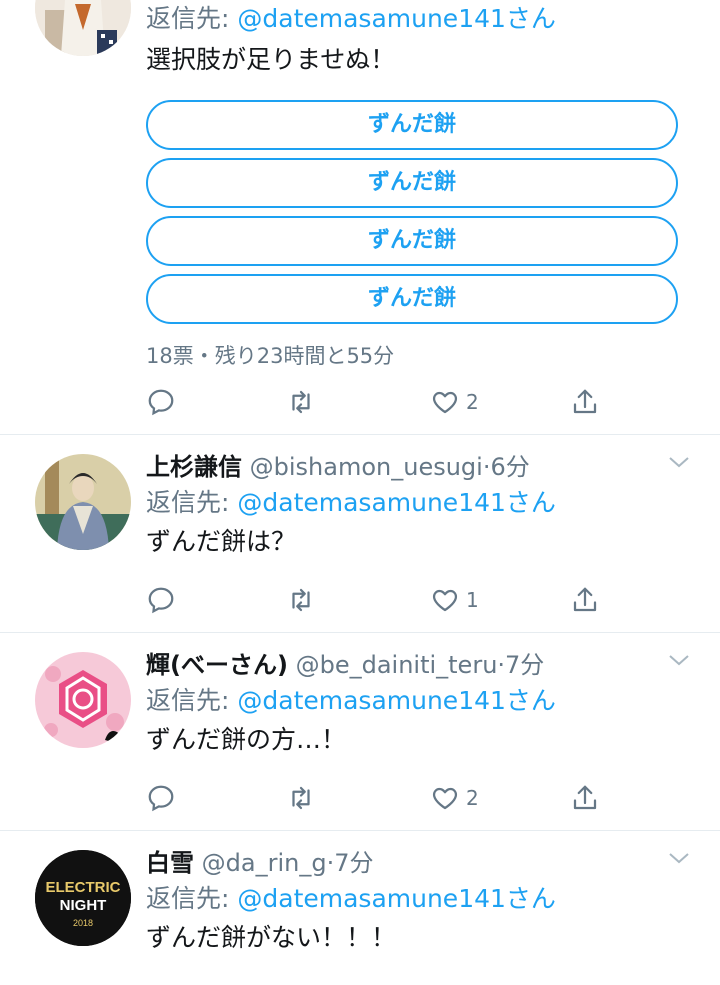  Describe the element at coordinates (412, 183) in the screenshot. I see `poll-option-2: ずんだ餅` at that location.